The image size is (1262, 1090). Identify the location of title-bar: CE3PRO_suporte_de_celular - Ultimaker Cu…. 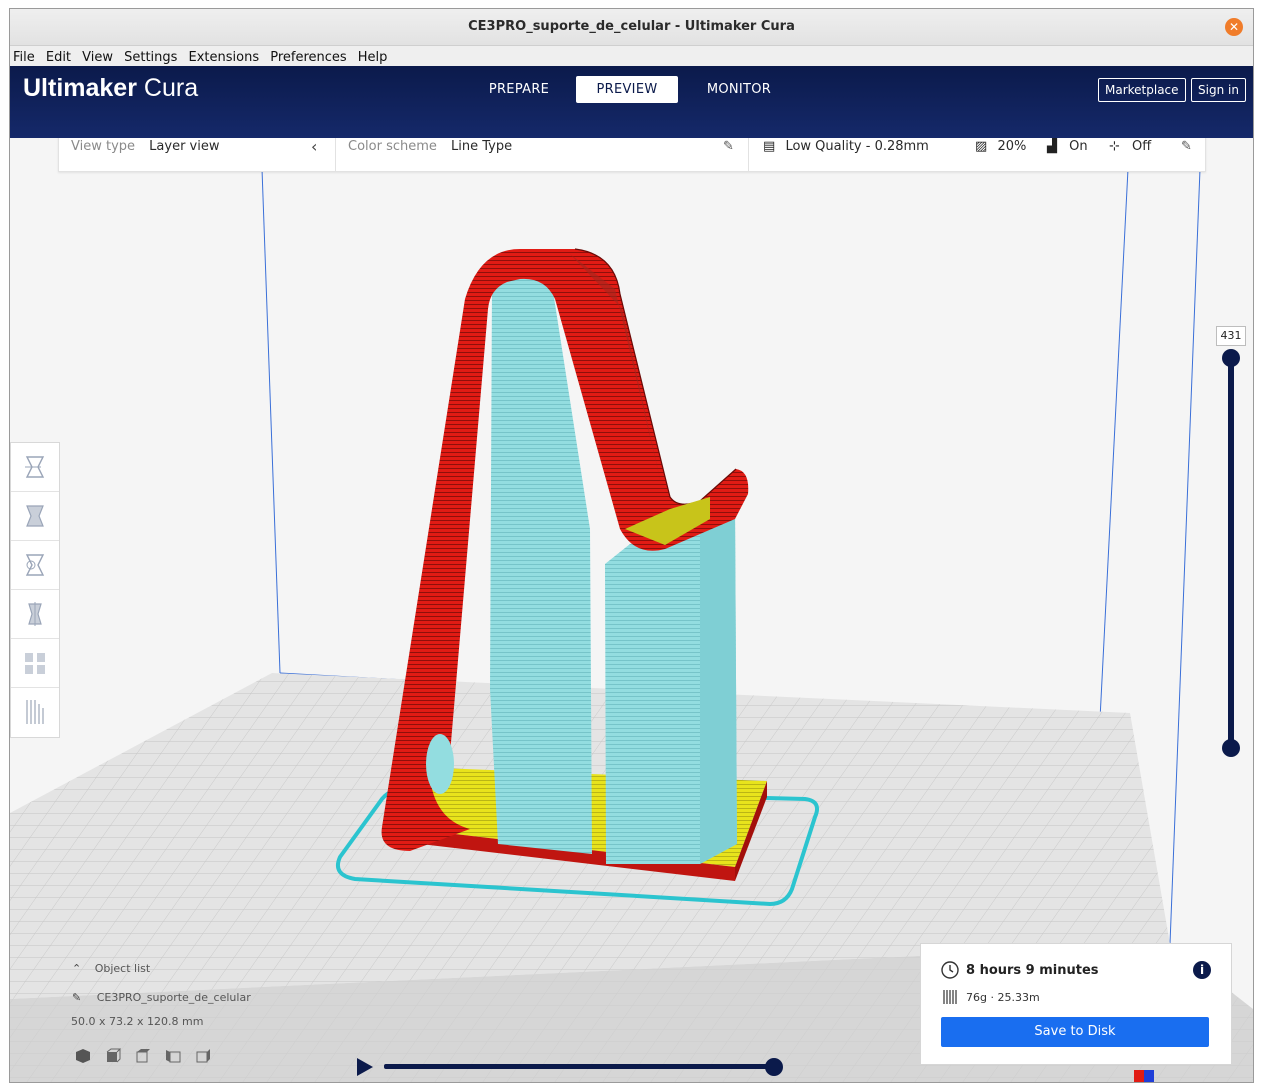
(631, 27).